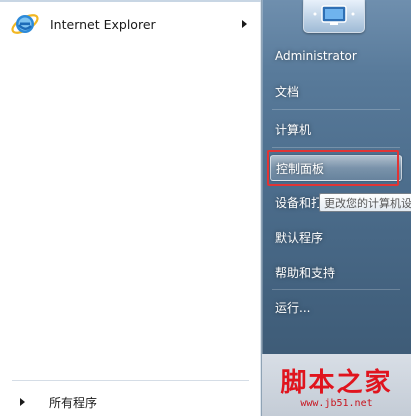 This screenshot has height=416, width=411. Describe the element at coordinates (287, 91) in the screenshot. I see `right-item-label: 文档` at that location.